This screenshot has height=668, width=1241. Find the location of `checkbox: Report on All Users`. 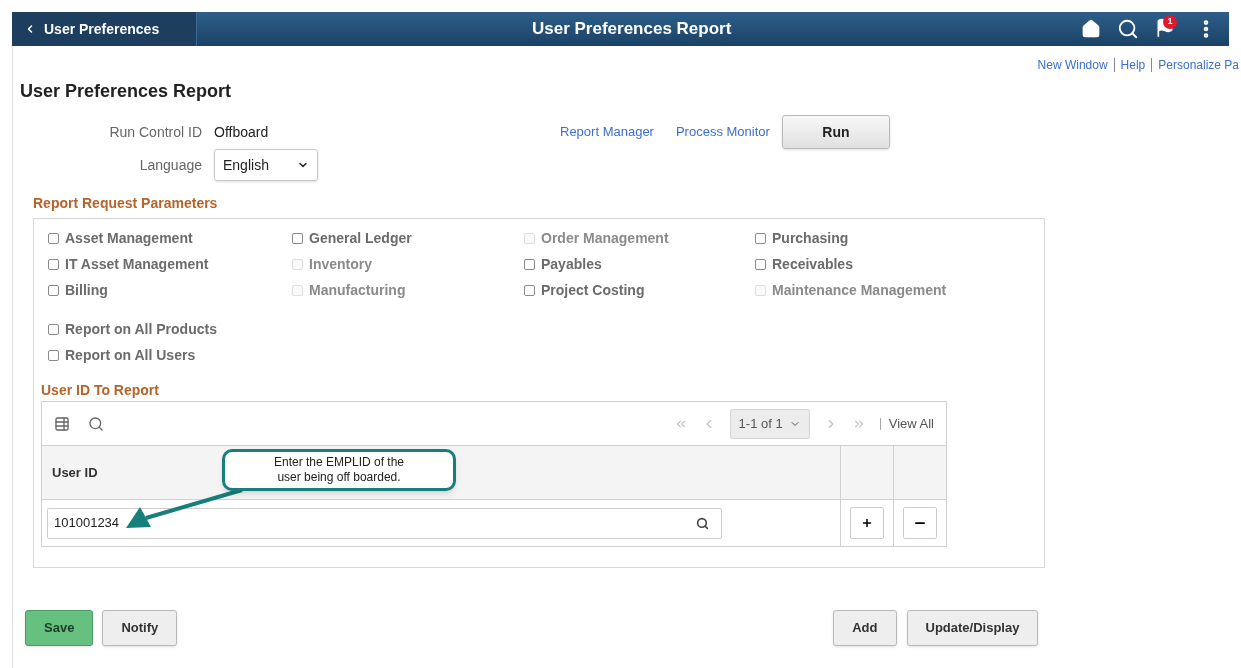

checkbox: Report on All Users is located at coordinates (546, 355).